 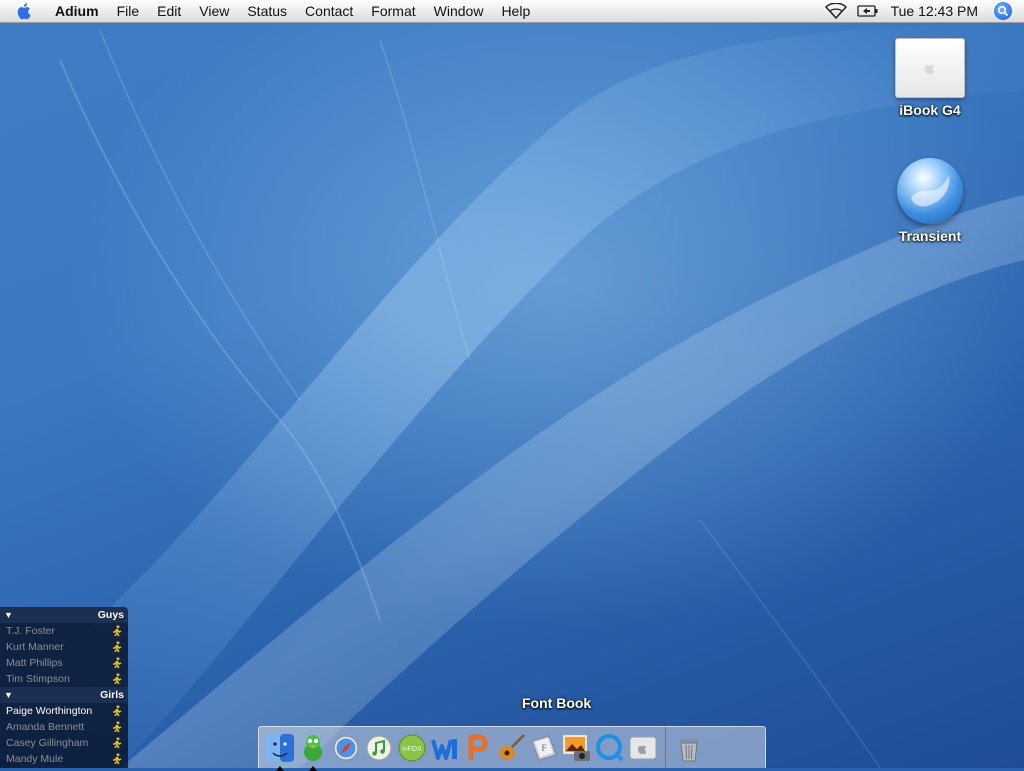 I want to click on iphoto-icon, so click(x=576, y=747).